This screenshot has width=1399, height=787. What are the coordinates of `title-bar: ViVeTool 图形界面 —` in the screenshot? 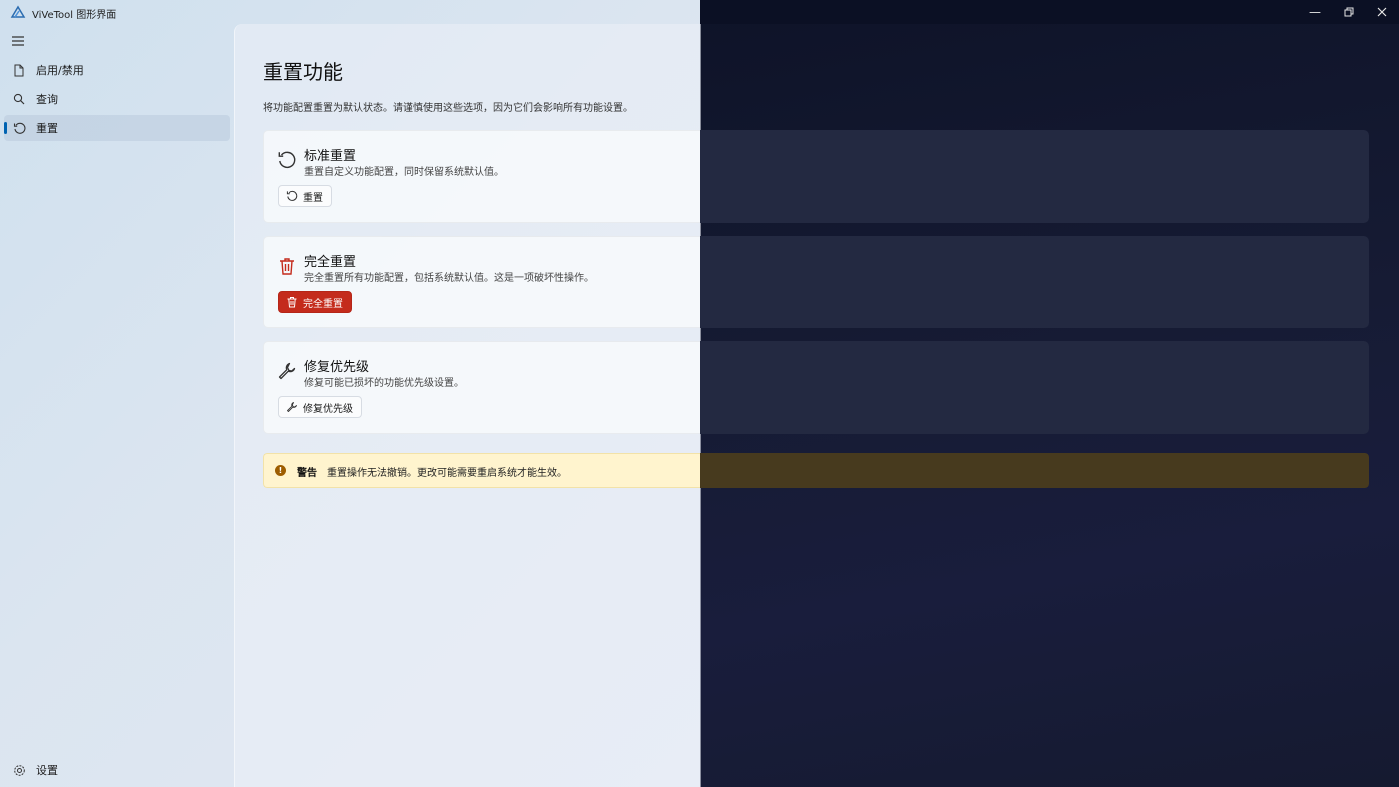 It's located at (699, 12).